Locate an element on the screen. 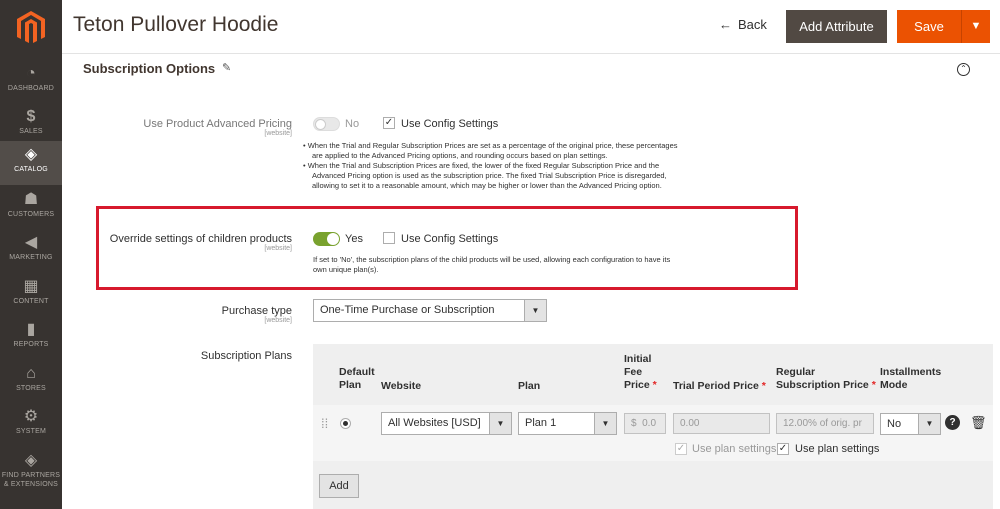 The image size is (1000, 509). caret-down-icon: ▼ is located at coordinates (976, 26).